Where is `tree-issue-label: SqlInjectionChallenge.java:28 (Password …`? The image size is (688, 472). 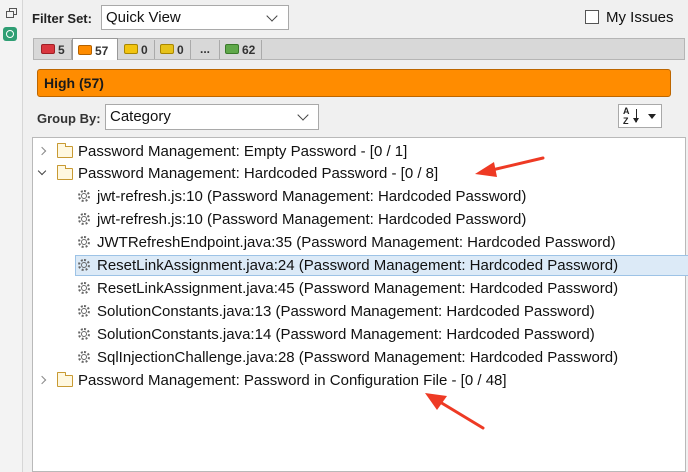
tree-issue-label: SqlInjectionChallenge.java:28 (Password … is located at coordinates (358, 357).